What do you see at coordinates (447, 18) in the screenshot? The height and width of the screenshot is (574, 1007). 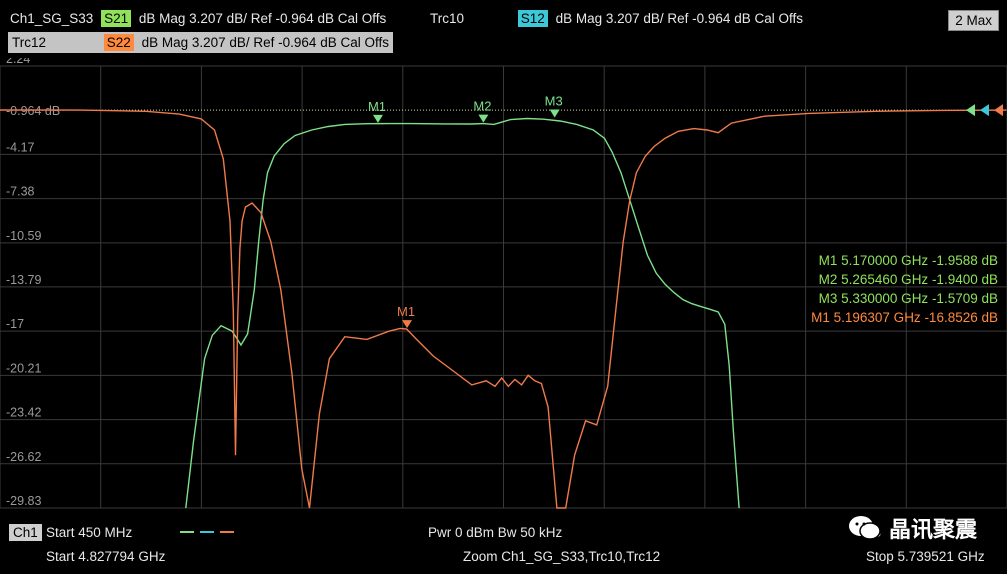 I see `trace-name: Trc10` at bounding box center [447, 18].